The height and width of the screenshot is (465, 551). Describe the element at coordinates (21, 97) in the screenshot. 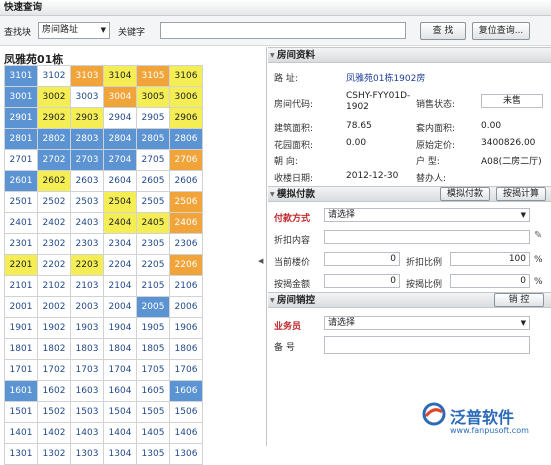

I see `room-cell: 3001` at that location.